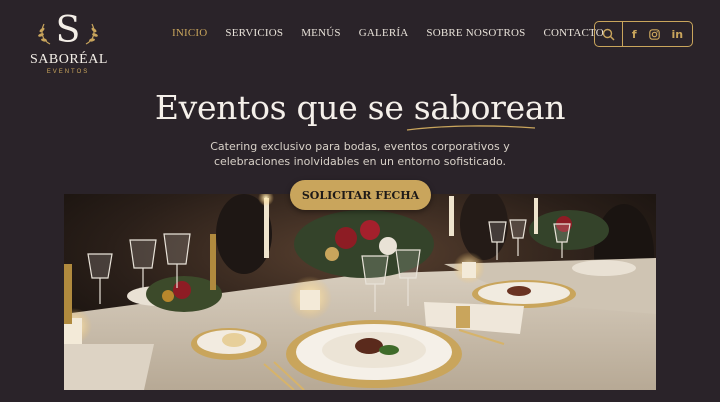  I want to click on brand-tagline: EVENTOS, so click(68, 72).